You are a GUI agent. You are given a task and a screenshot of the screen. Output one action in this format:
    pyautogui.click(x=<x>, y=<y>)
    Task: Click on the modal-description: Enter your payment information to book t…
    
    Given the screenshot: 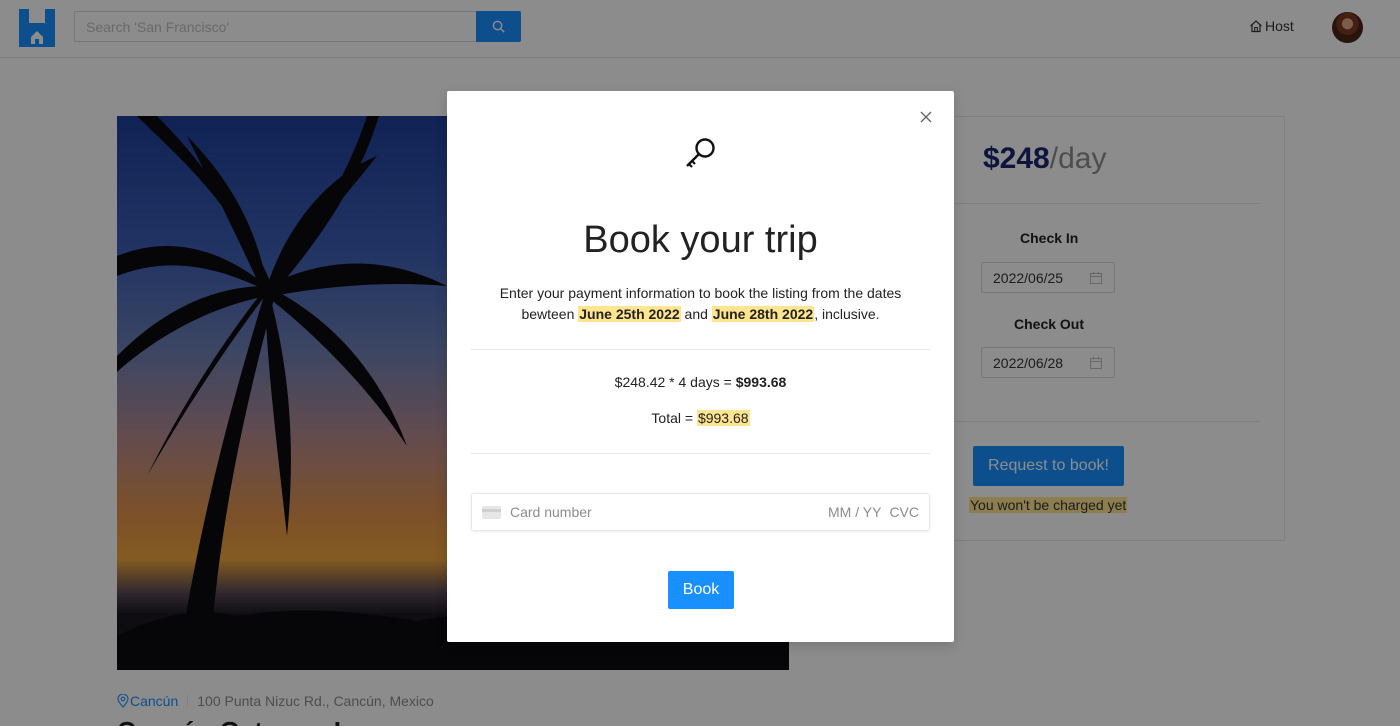 What is the action you would take?
    pyautogui.click(x=700, y=304)
    